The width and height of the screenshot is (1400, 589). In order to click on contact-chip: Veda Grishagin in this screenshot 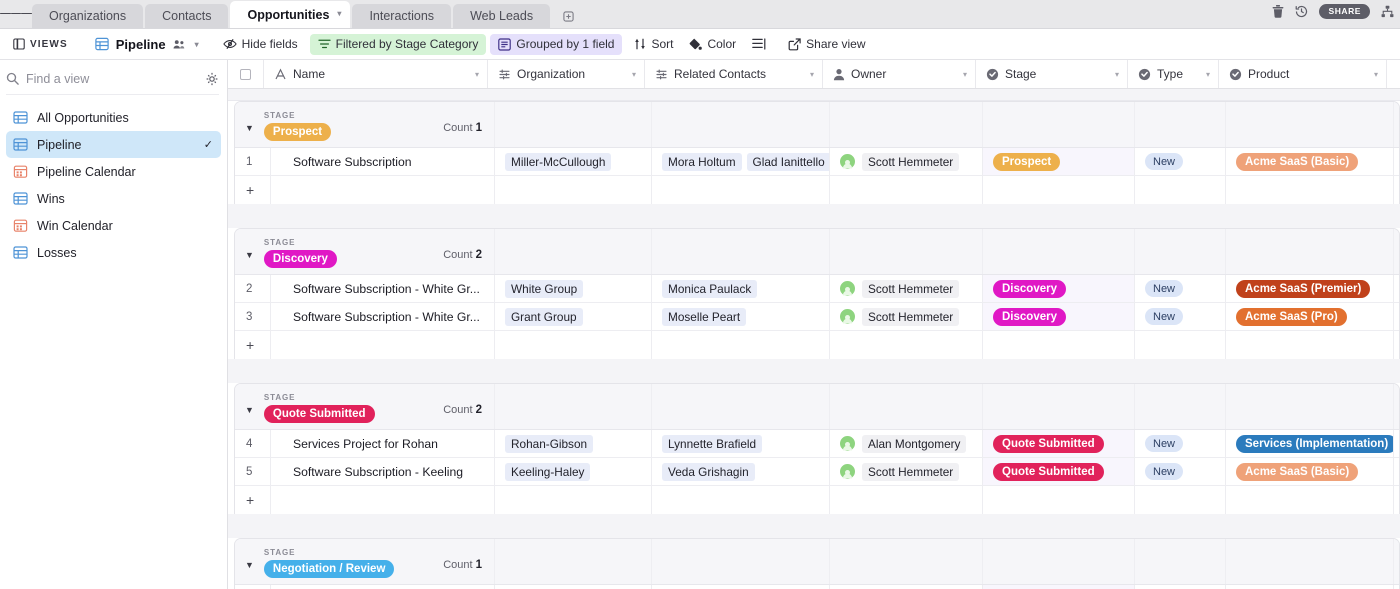, I will do `click(708, 471)`.